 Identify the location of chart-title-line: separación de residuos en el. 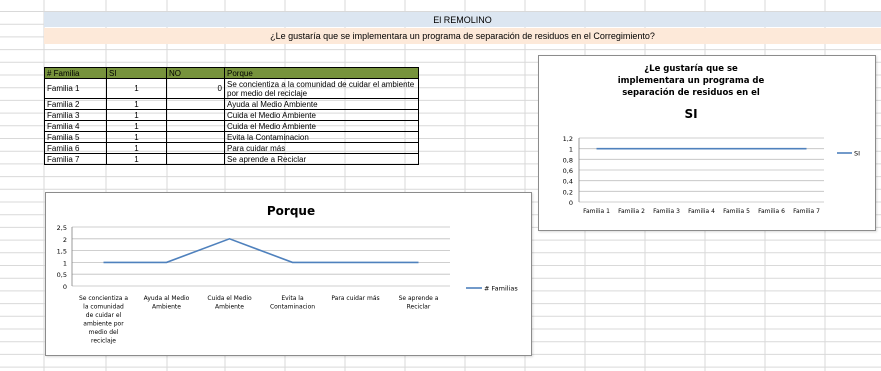
(691, 92).